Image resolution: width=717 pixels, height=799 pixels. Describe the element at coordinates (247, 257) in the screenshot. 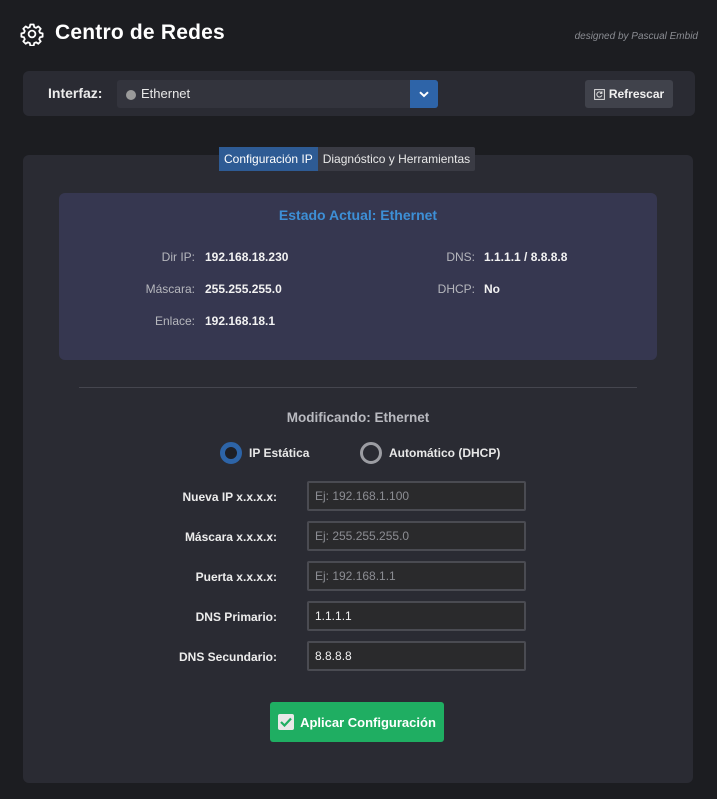

I see `ip-value: 192.168.18.230` at that location.